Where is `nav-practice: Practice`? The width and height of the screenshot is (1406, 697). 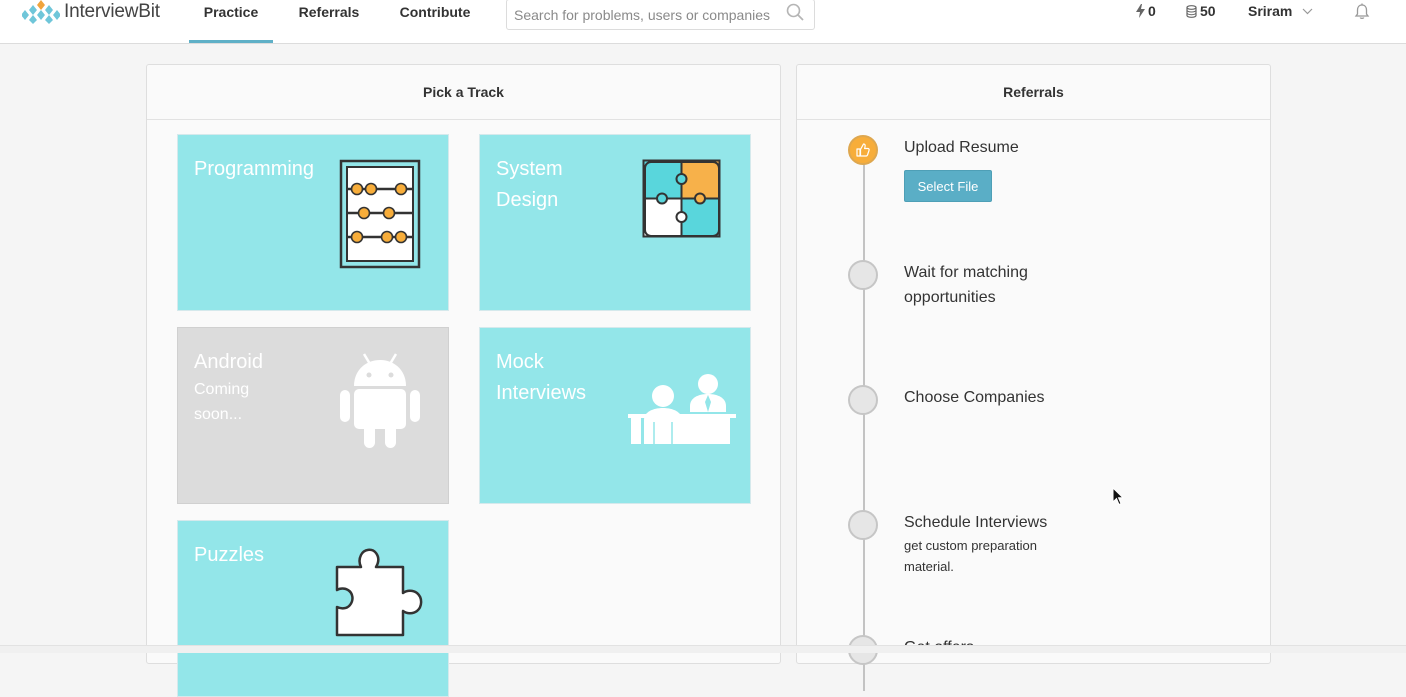 nav-practice: Practice is located at coordinates (231, 21).